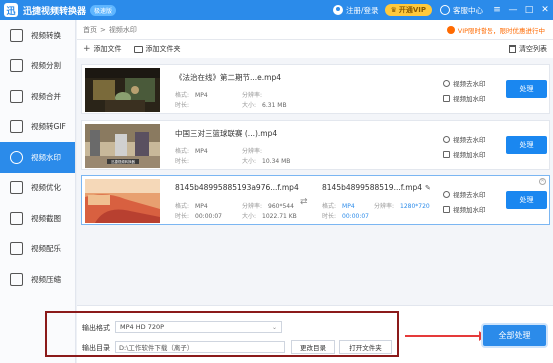 This screenshot has height=363, width=553. I want to click on crown-icon: ♛, so click(393, 10).